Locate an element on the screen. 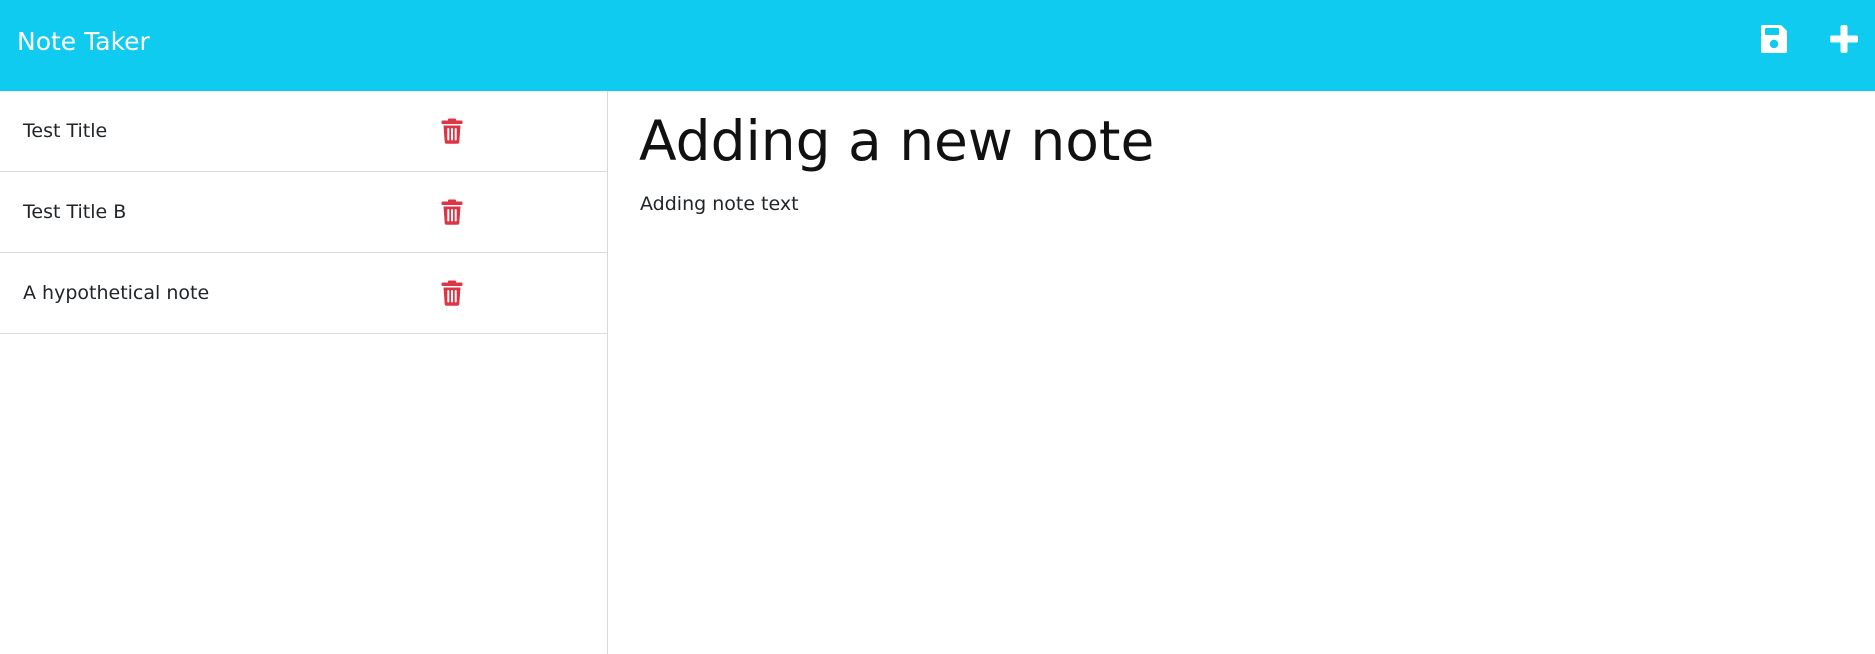 The image size is (1875, 654). note-list-item: Test Title B is located at coordinates (303, 212).